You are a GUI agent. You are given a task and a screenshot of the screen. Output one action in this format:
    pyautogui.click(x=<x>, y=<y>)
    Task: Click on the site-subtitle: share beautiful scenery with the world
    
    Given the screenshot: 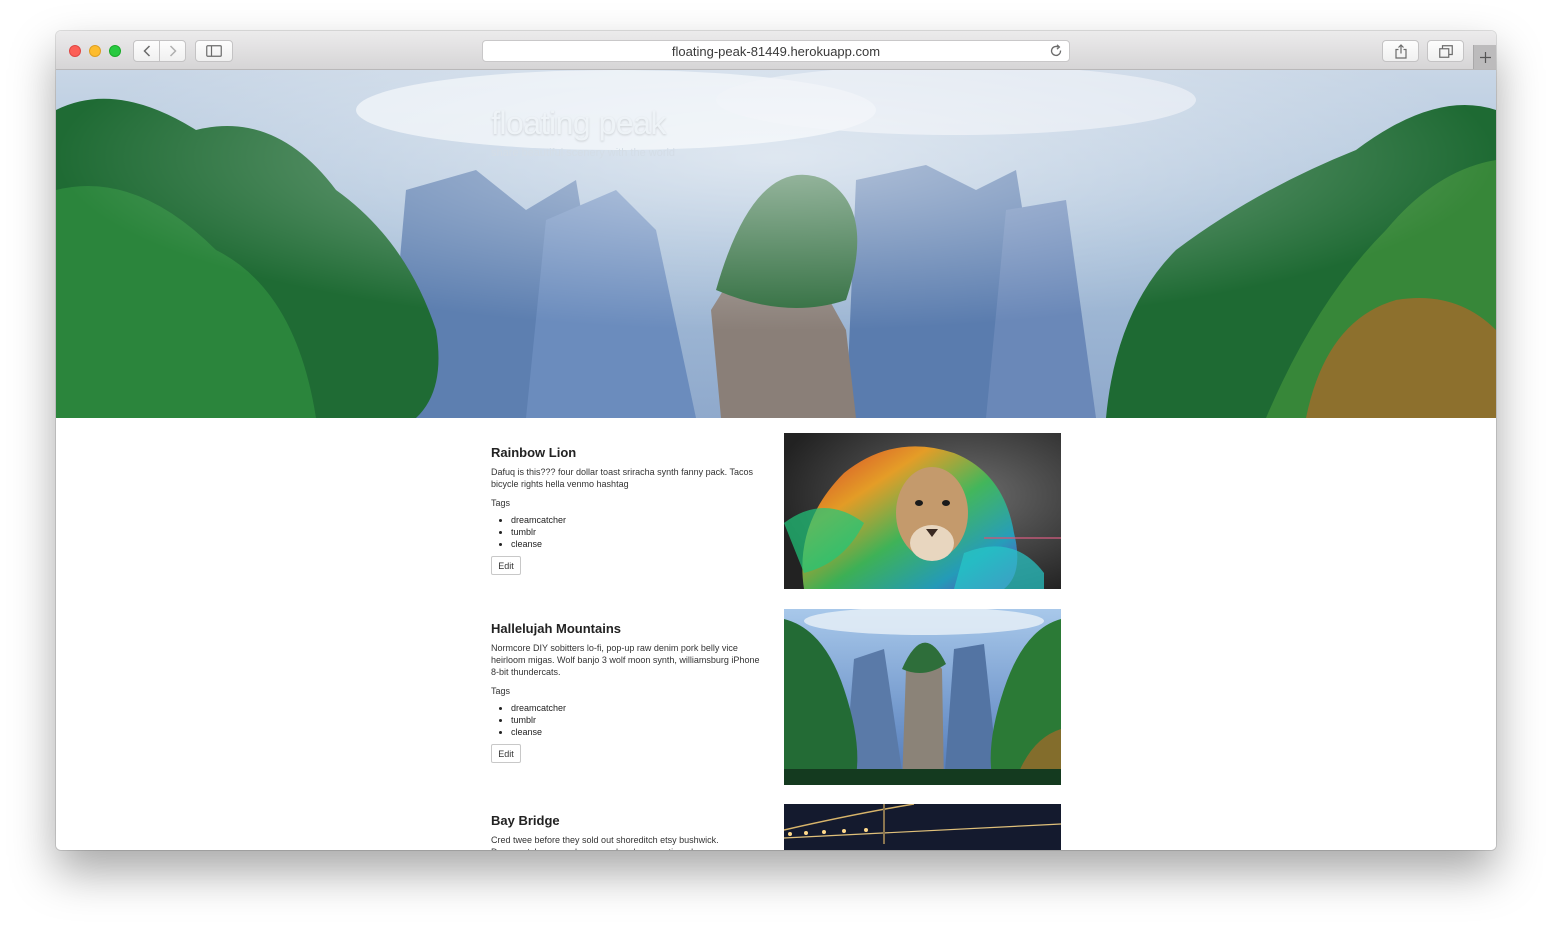 What is the action you would take?
    pyautogui.click(x=583, y=153)
    